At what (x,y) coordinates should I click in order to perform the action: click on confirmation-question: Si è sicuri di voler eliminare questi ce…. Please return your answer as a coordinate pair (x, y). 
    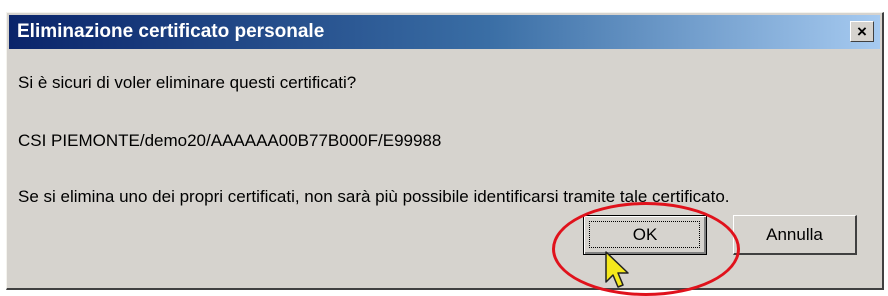
    Looking at the image, I should click on (187, 82).